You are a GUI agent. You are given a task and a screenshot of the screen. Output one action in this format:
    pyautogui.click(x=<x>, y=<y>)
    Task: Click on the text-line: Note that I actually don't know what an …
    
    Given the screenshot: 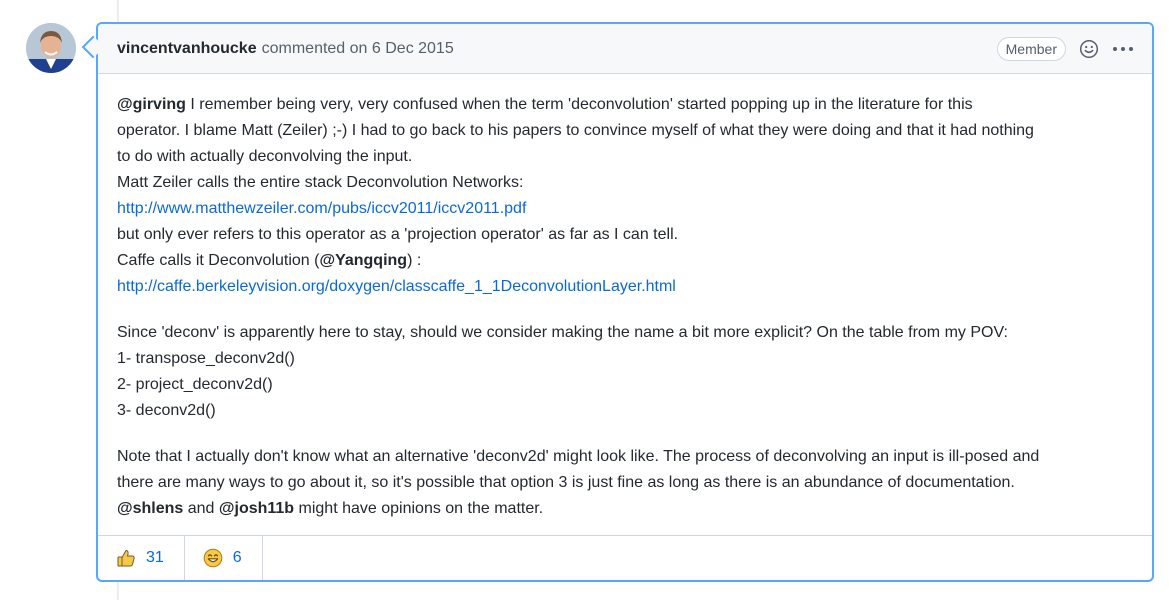 What is the action you would take?
    pyautogui.click(x=578, y=456)
    